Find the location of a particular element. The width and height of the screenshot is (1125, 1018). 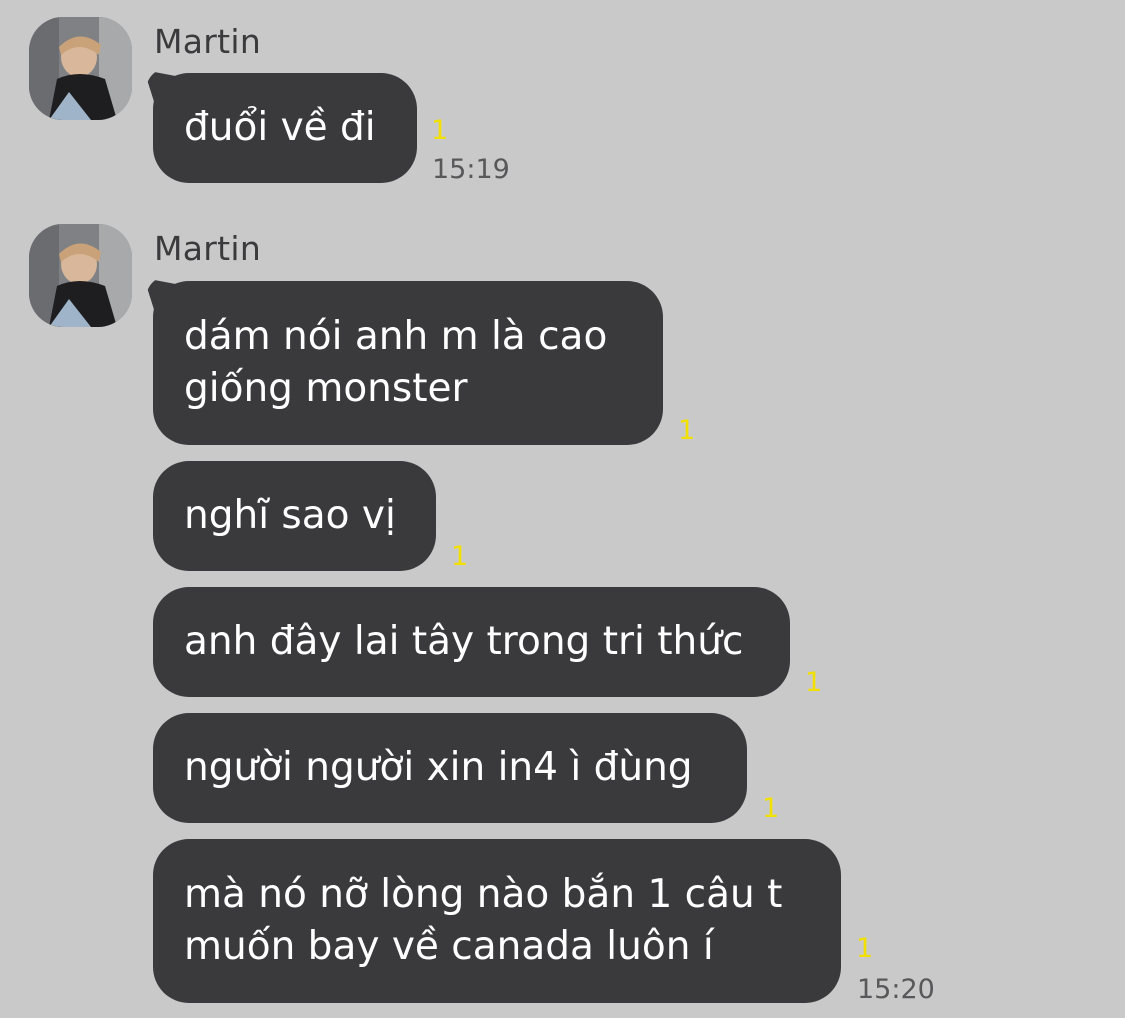

message-text: người người xin in4 ì đùng is located at coordinates (438, 767).